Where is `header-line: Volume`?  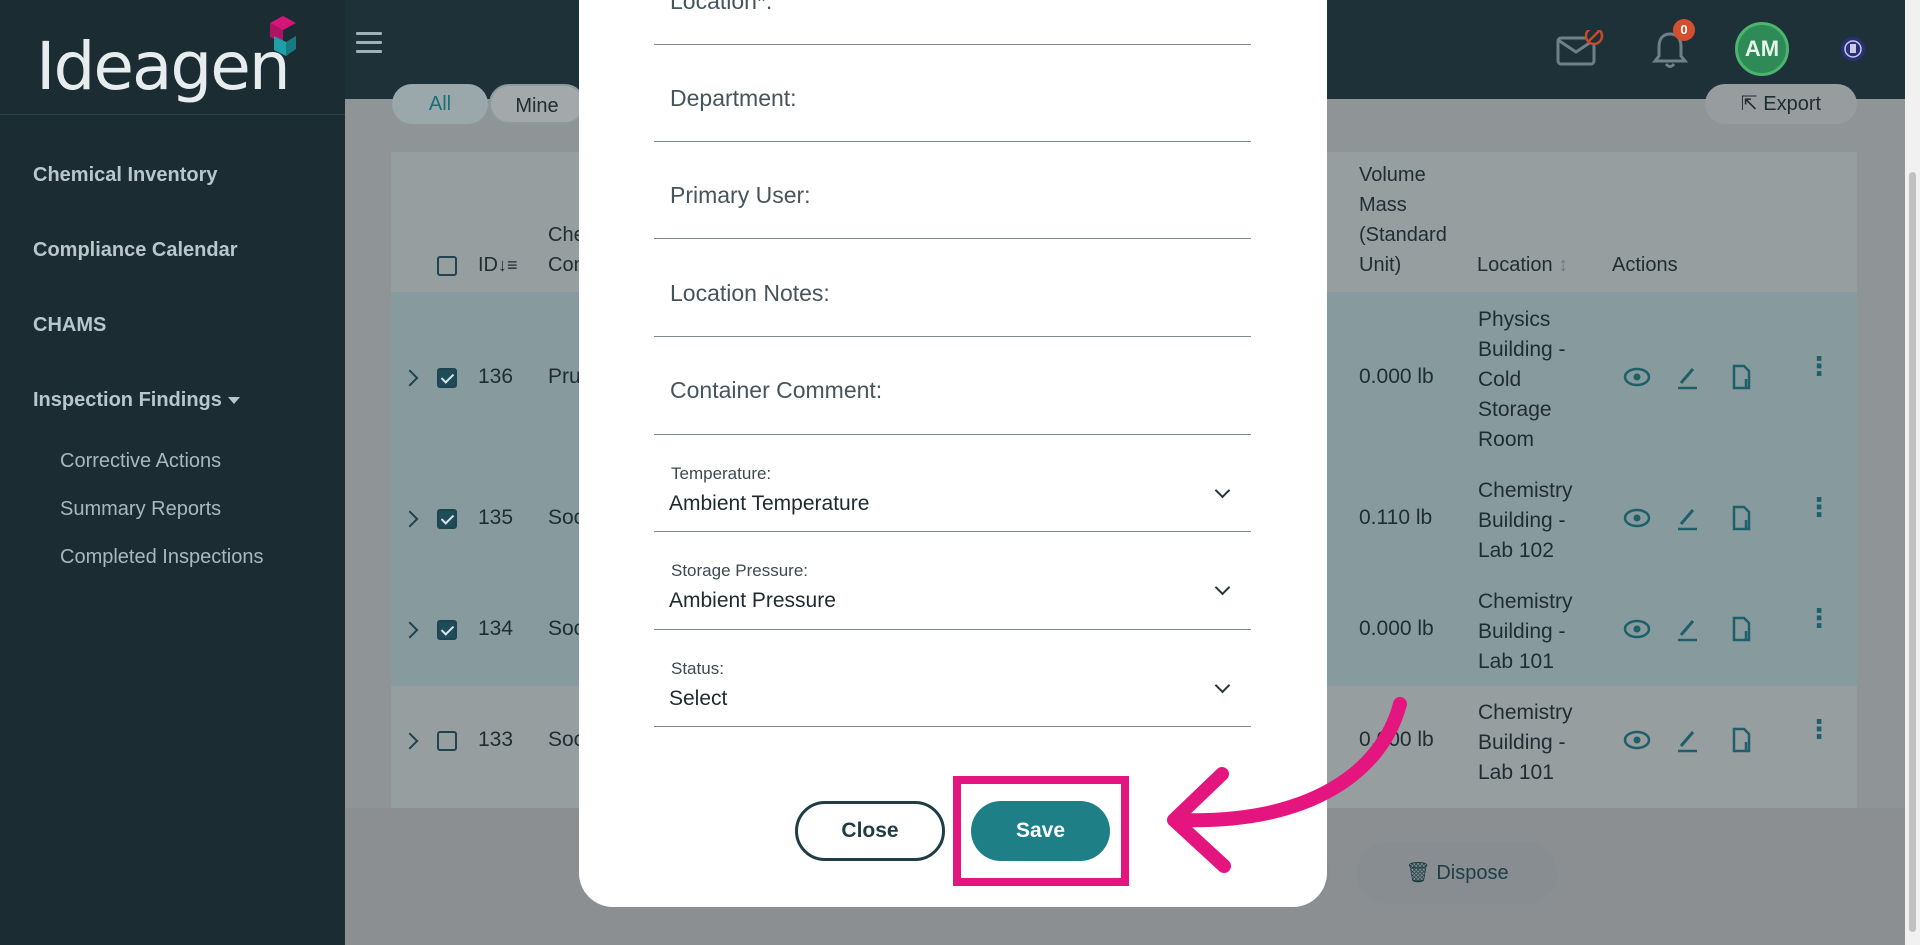 header-line: Volume is located at coordinates (1392, 175).